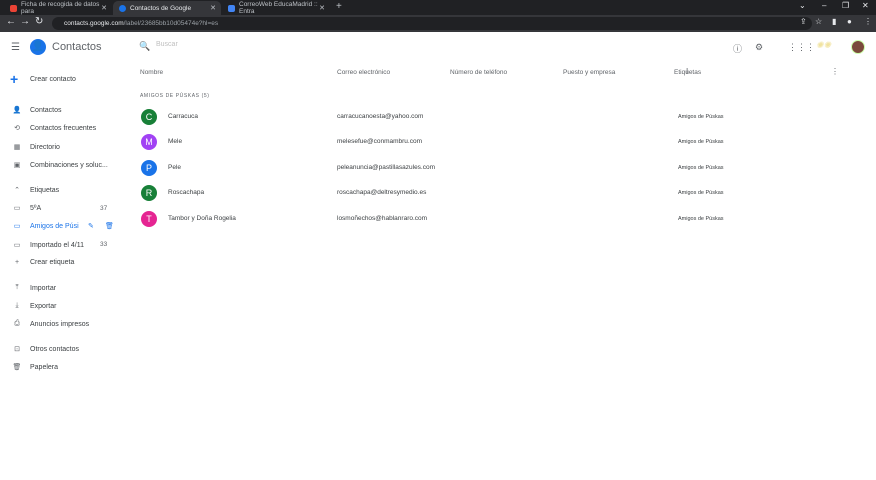 The image size is (876, 480). Describe the element at coordinates (25, 21) in the screenshot. I see `forward-icon: →` at that location.